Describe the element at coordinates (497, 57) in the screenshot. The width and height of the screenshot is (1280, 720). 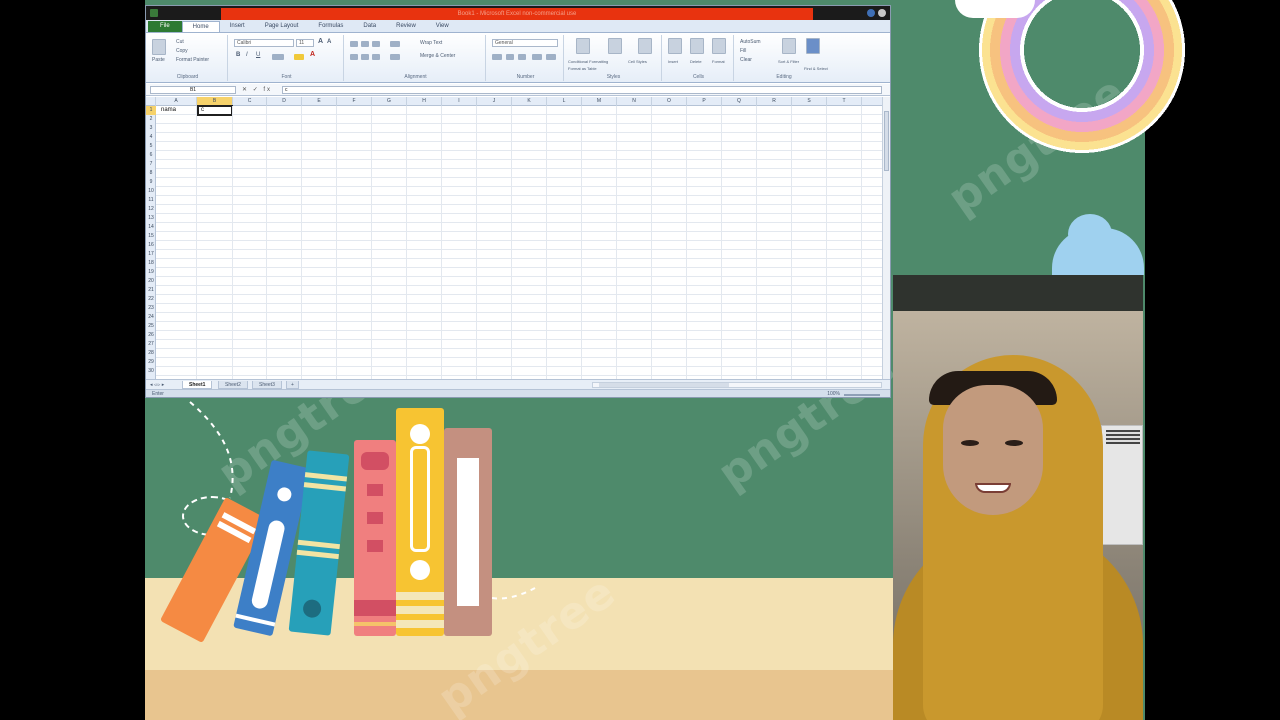
I see `currency-icon` at that location.